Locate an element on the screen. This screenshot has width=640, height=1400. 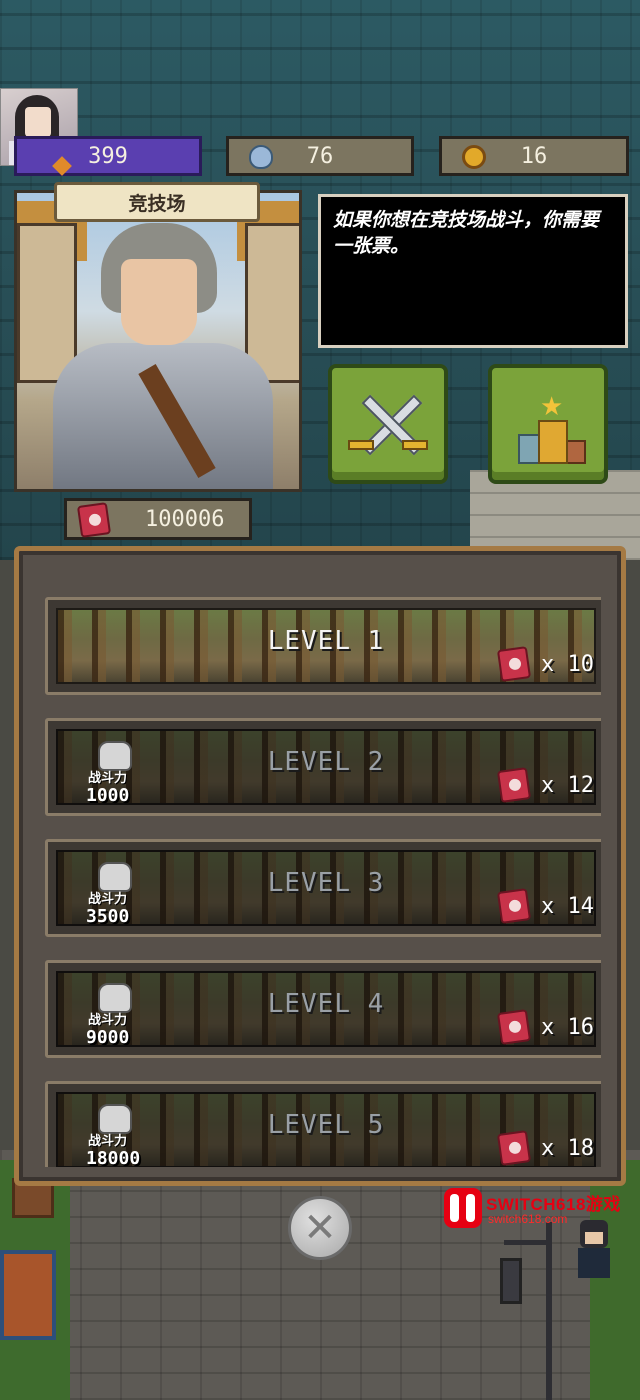
coins-counter: 16 is located at coordinates (534, 156).